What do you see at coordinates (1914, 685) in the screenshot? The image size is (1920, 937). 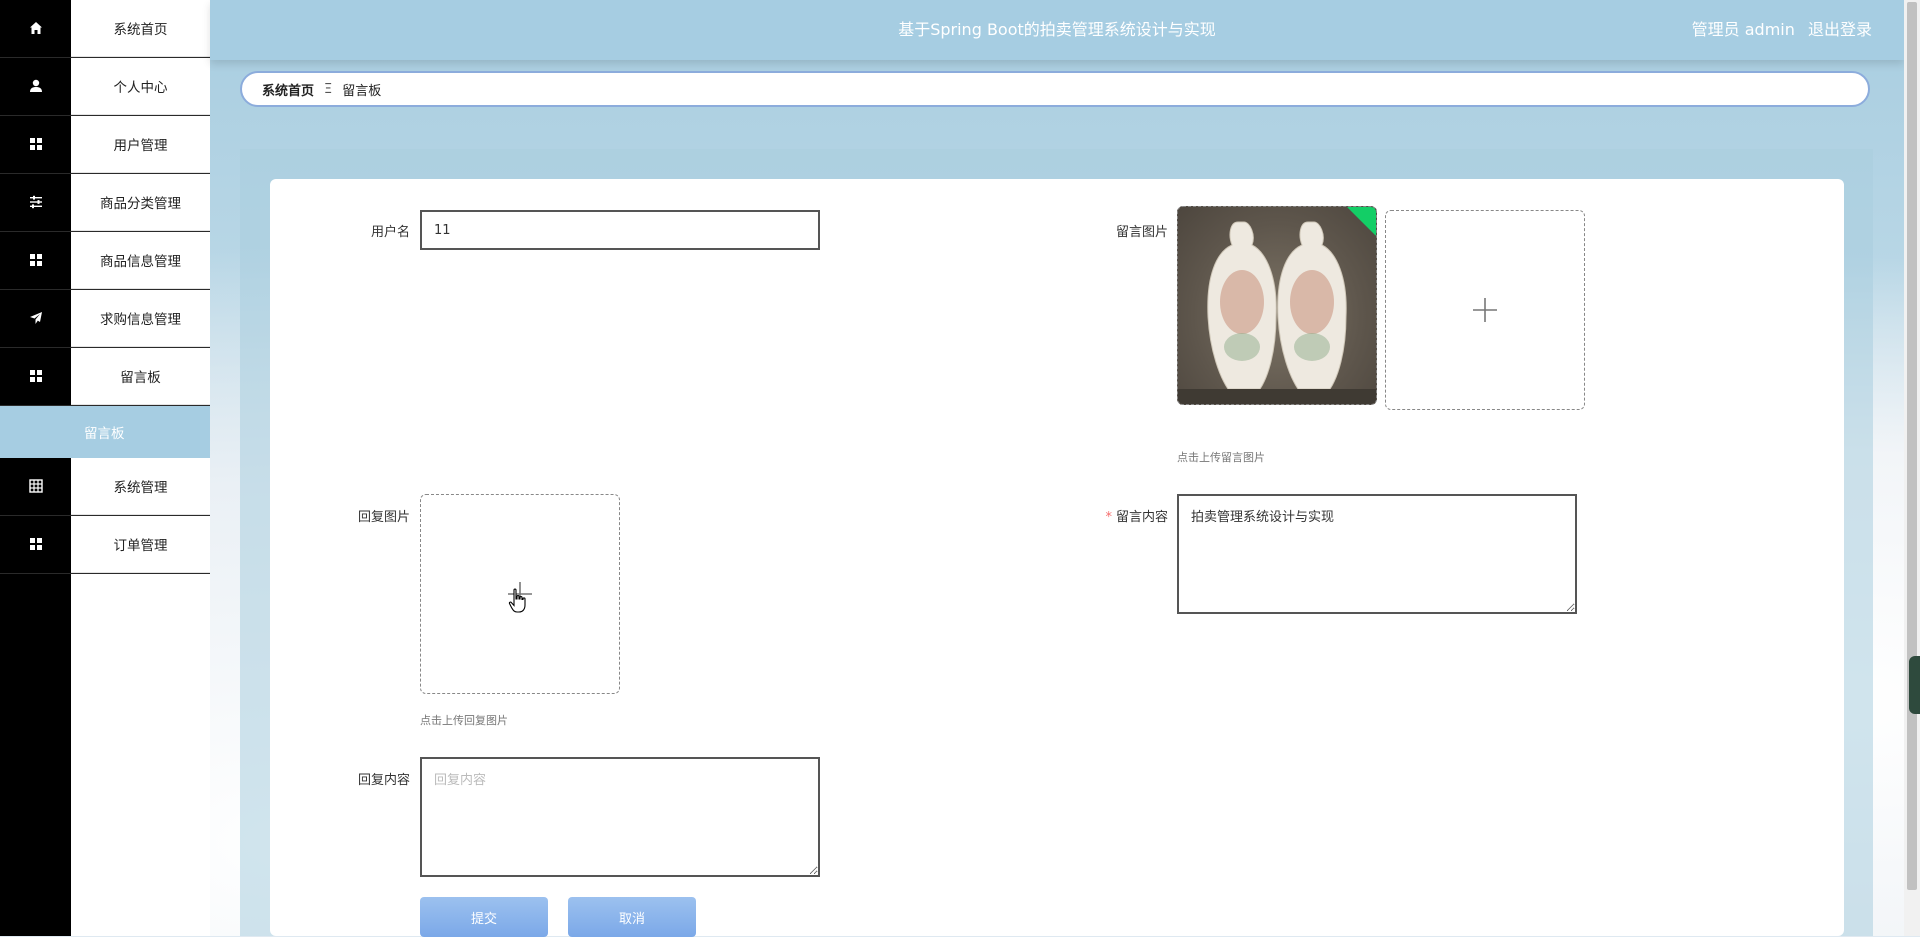 I see `side-widget-tab` at bounding box center [1914, 685].